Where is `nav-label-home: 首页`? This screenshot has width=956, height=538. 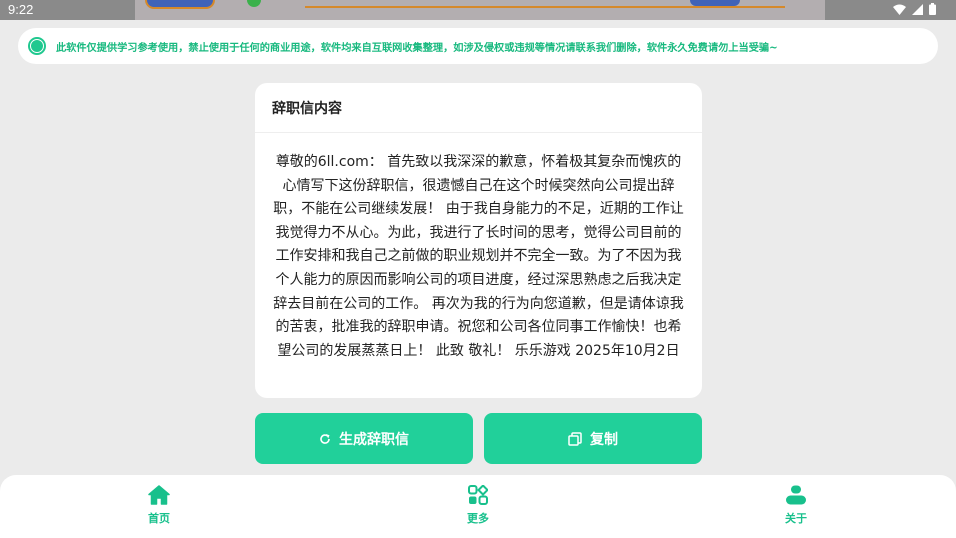 nav-label-home: 首页 is located at coordinates (159, 518).